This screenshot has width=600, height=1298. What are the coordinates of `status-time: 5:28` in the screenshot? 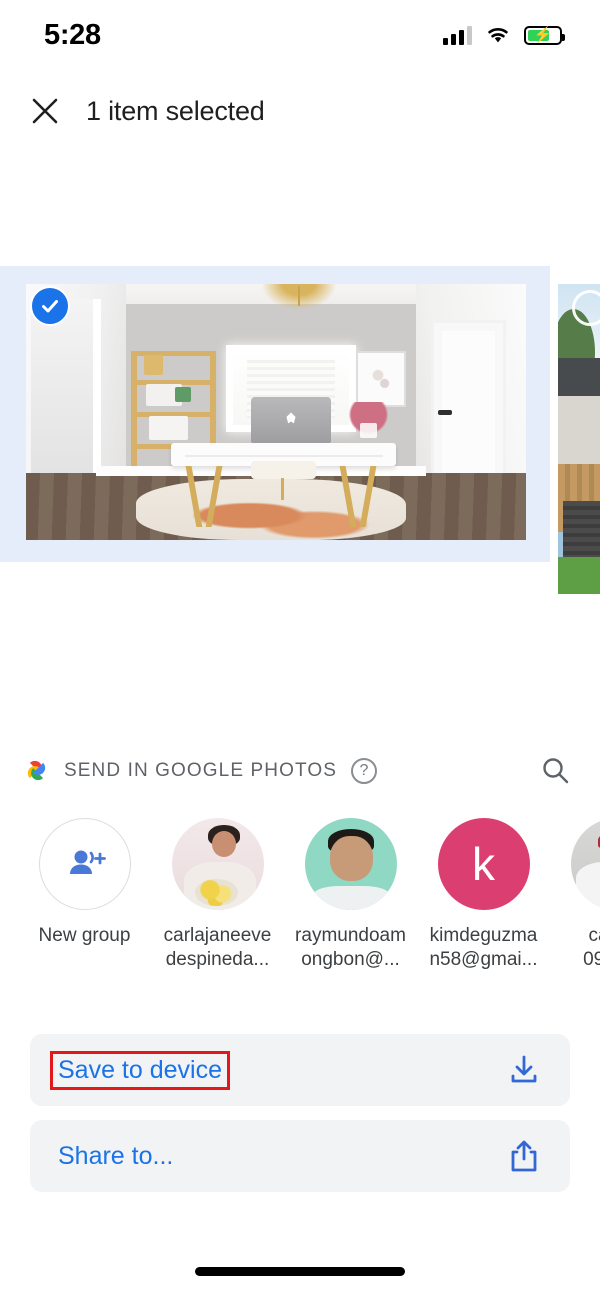 It's located at (72, 34).